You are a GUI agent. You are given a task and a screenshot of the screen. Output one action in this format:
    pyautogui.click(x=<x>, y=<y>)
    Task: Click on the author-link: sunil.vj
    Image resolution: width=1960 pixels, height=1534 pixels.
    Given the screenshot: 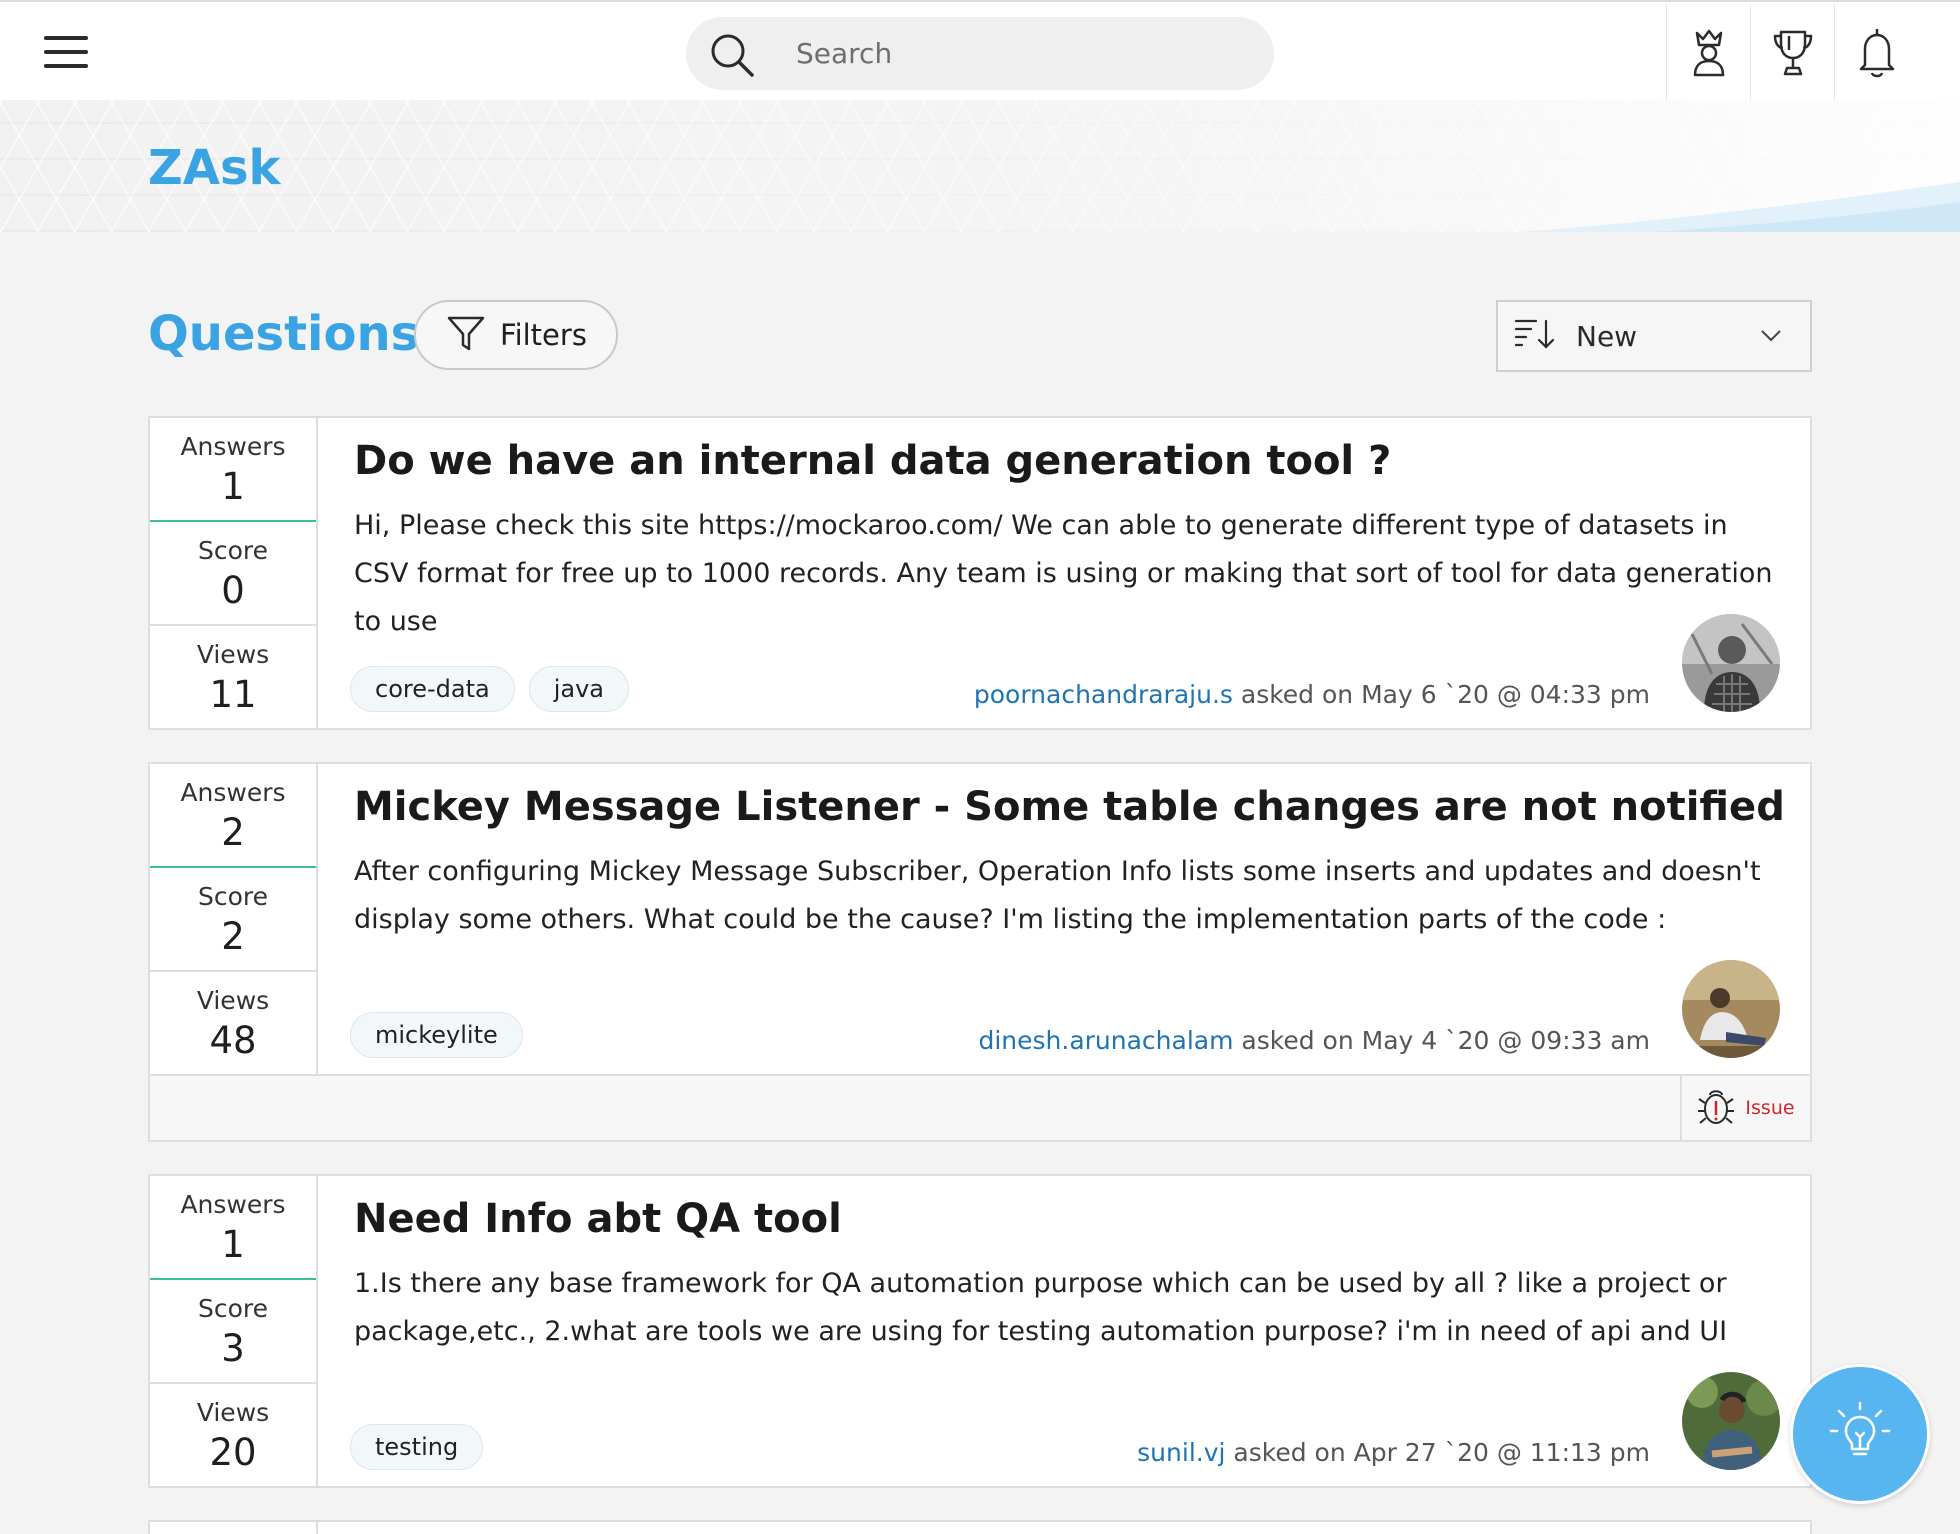 What is the action you would take?
    pyautogui.click(x=1181, y=1452)
    